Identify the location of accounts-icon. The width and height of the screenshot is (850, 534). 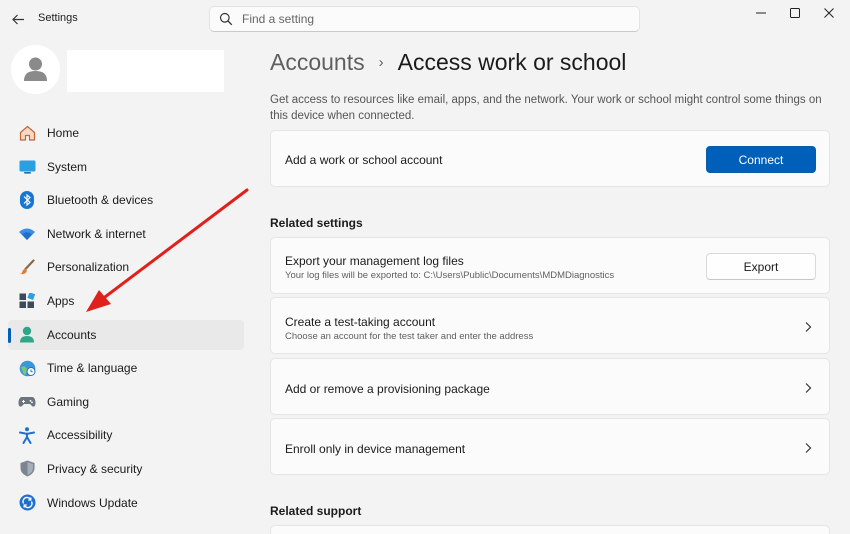
(27, 335).